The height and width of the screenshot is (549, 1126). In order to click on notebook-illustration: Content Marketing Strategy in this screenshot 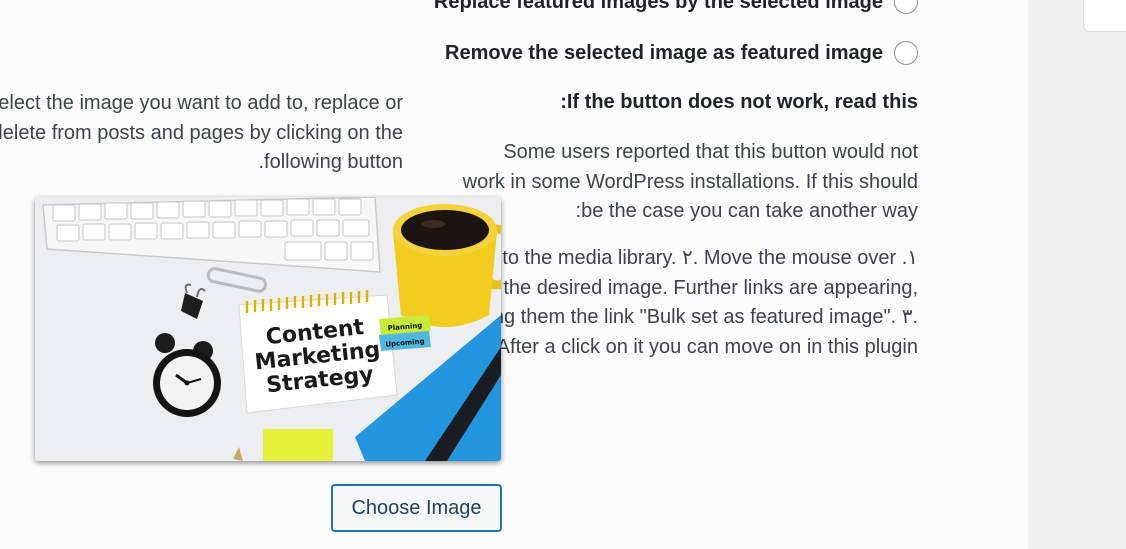, I will do `click(318, 352)`.